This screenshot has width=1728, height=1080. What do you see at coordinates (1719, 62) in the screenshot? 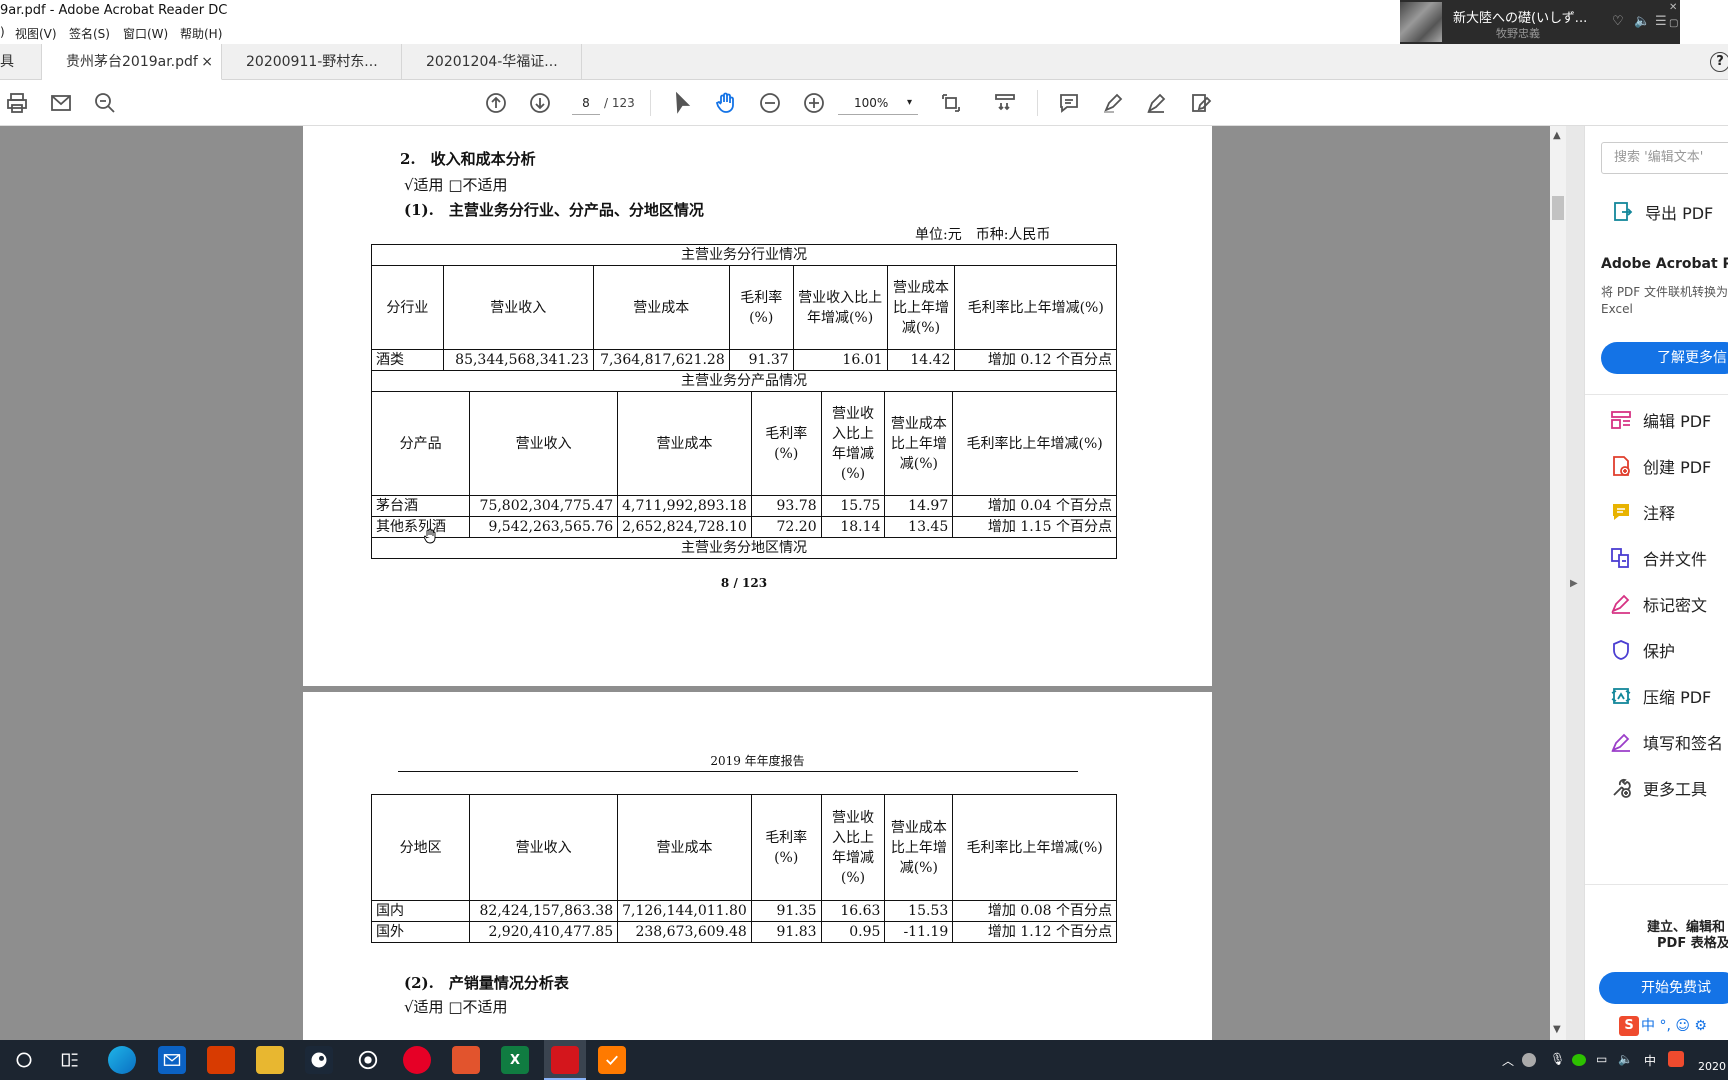
I see `help-icon: ?` at bounding box center [1719, 62].